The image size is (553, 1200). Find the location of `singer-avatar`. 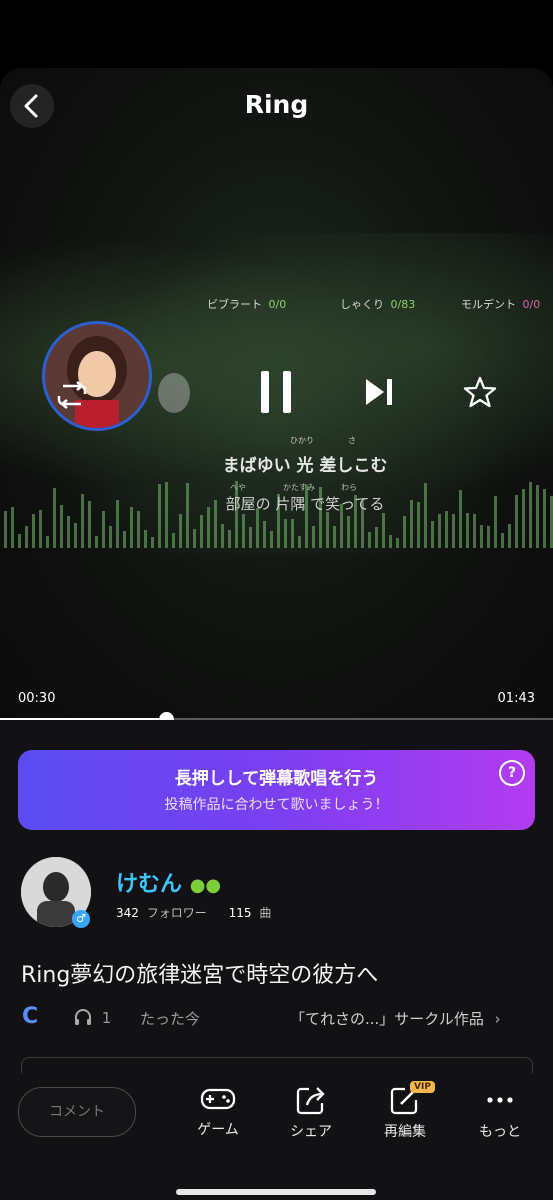

singer-avatar is located at coordinates (97, 376).